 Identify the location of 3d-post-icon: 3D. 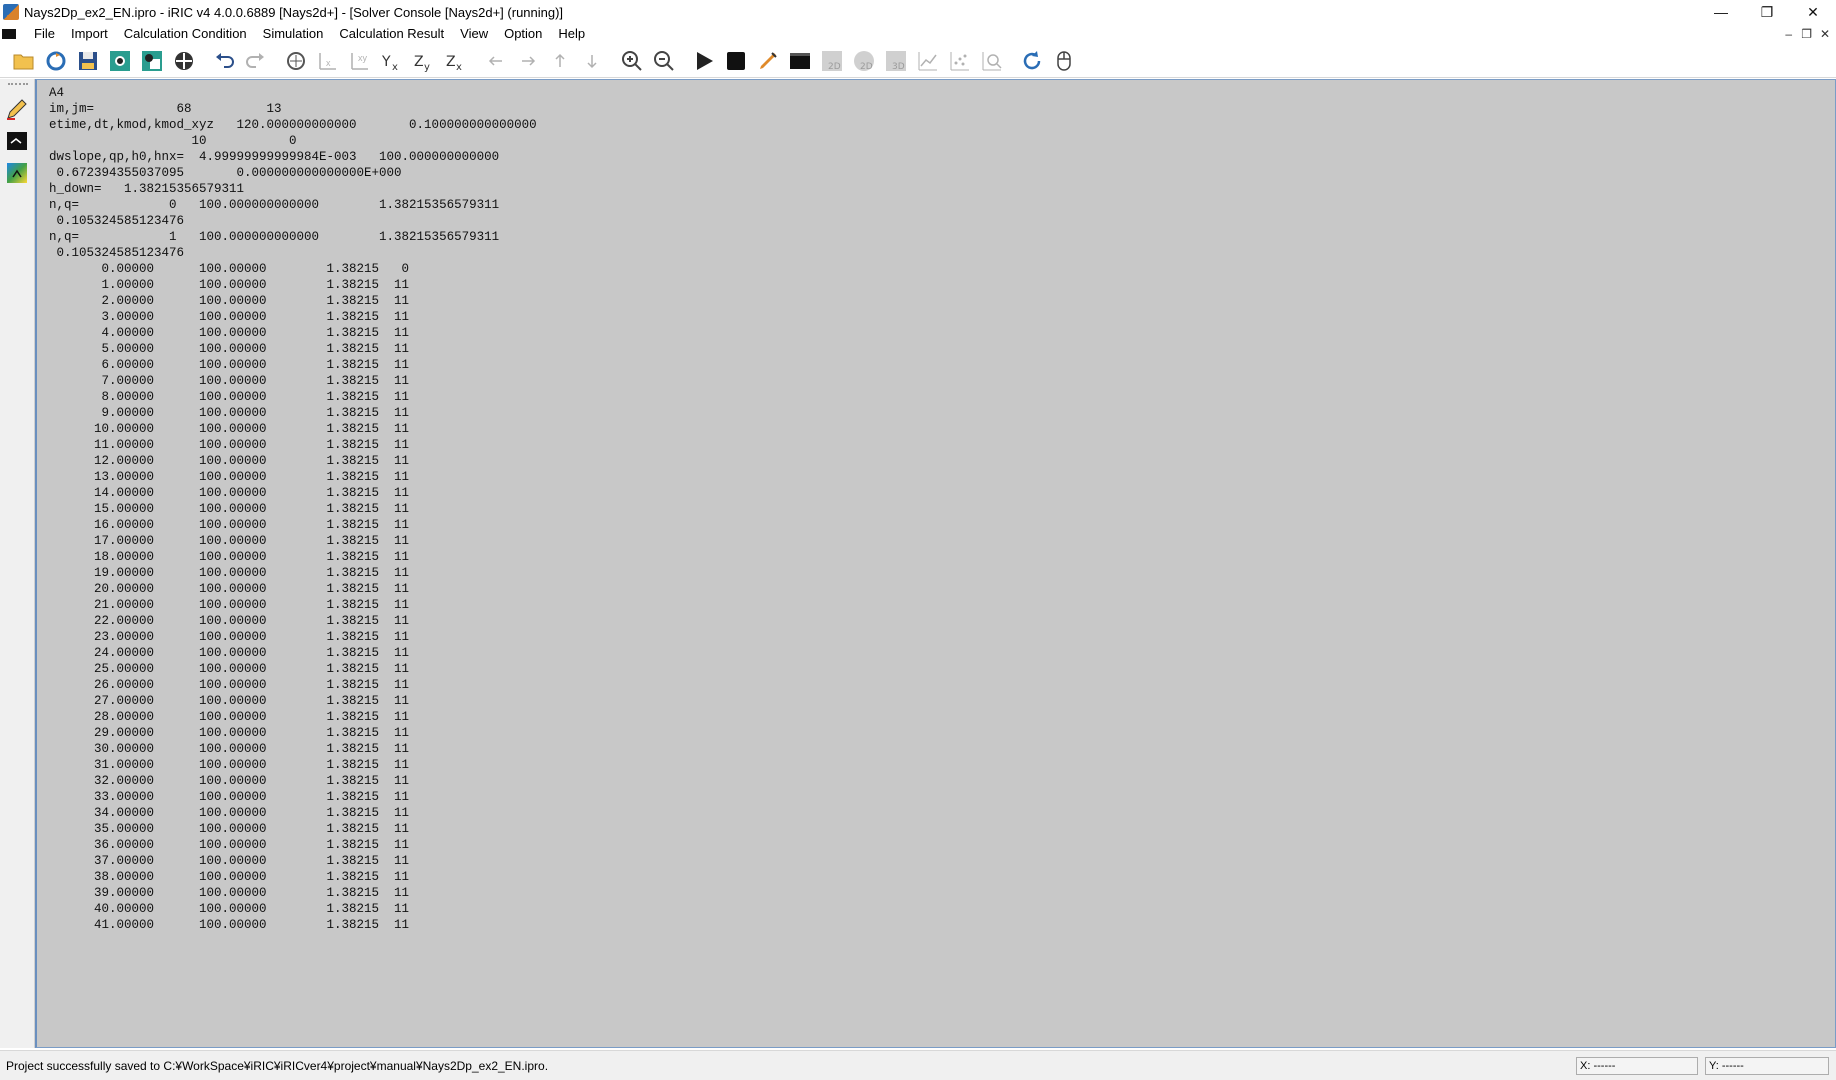
(896, 61).